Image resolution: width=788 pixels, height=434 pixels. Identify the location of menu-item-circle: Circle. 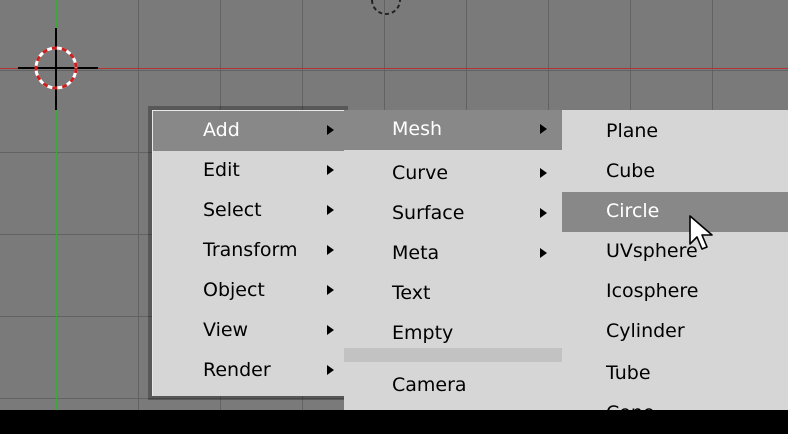
(675, 212).